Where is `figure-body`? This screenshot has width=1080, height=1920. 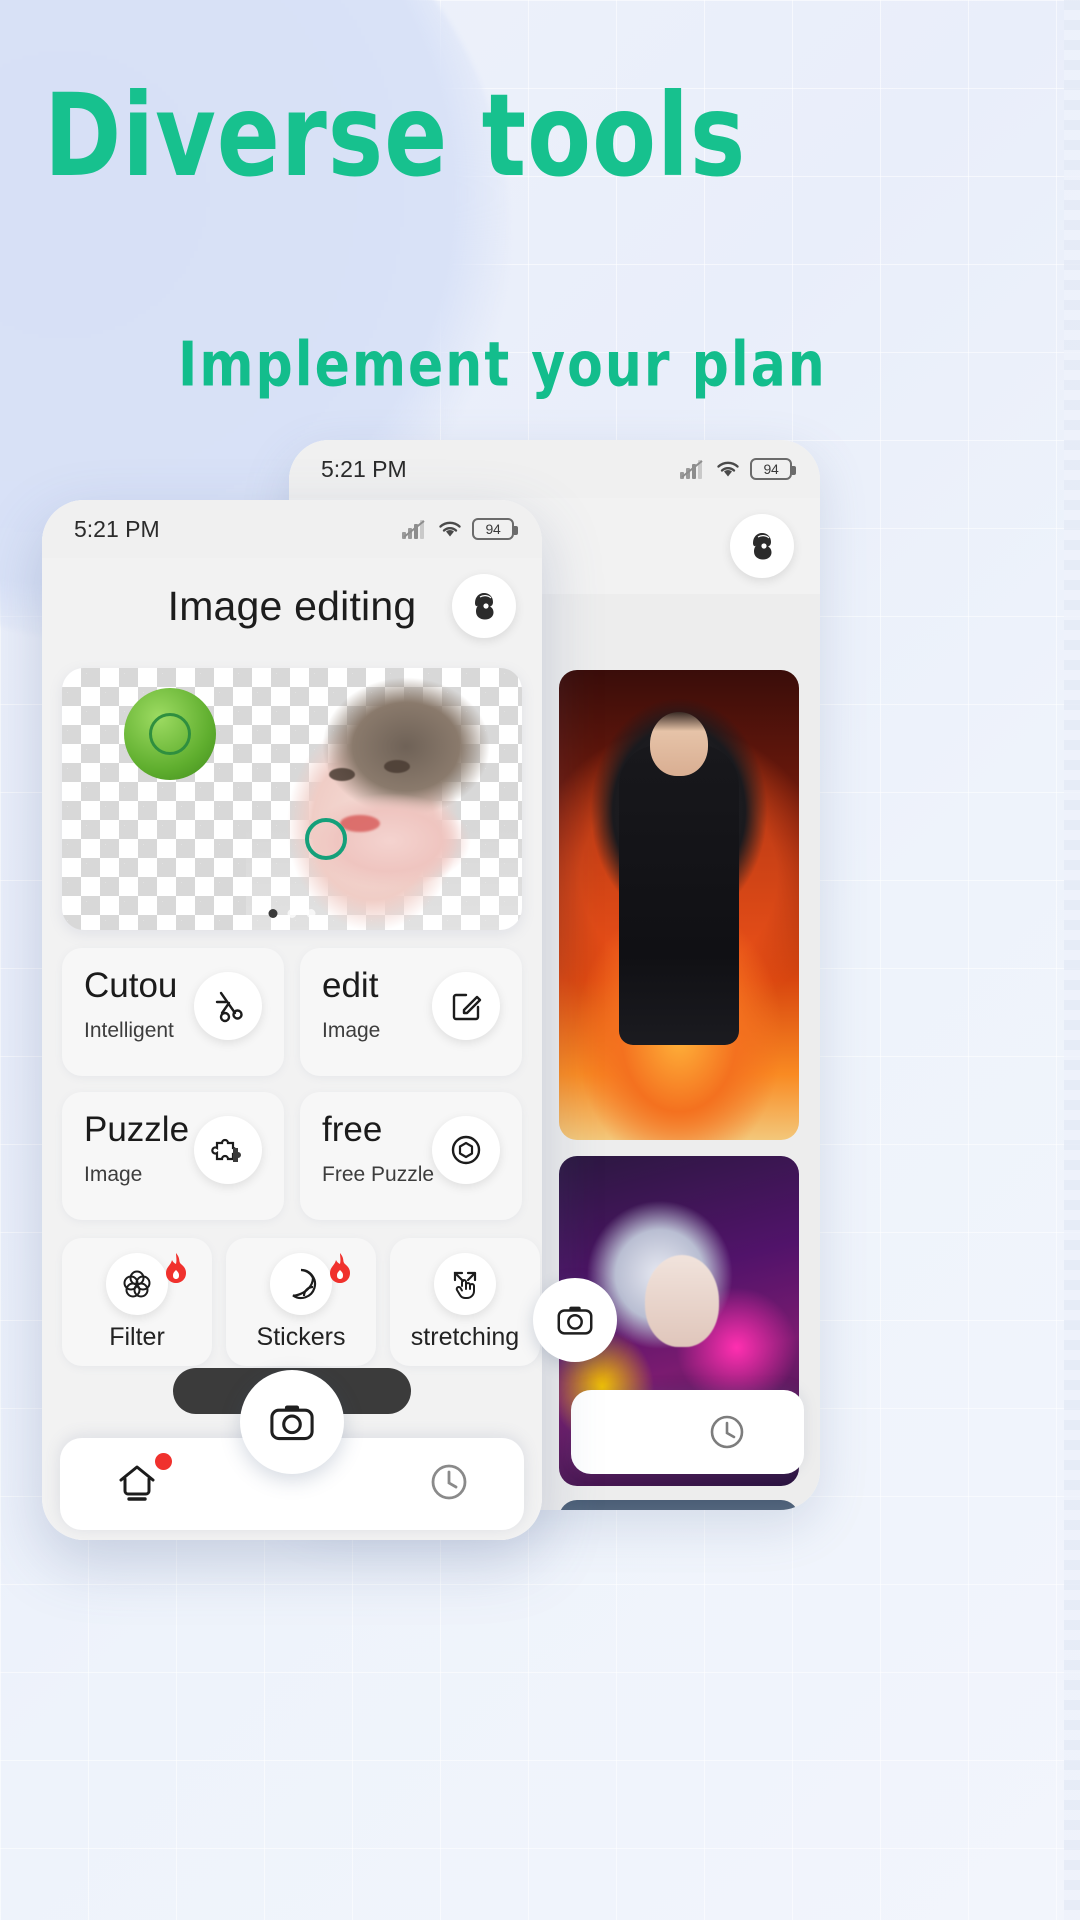
figure-body is located at coordinates (679, 895).